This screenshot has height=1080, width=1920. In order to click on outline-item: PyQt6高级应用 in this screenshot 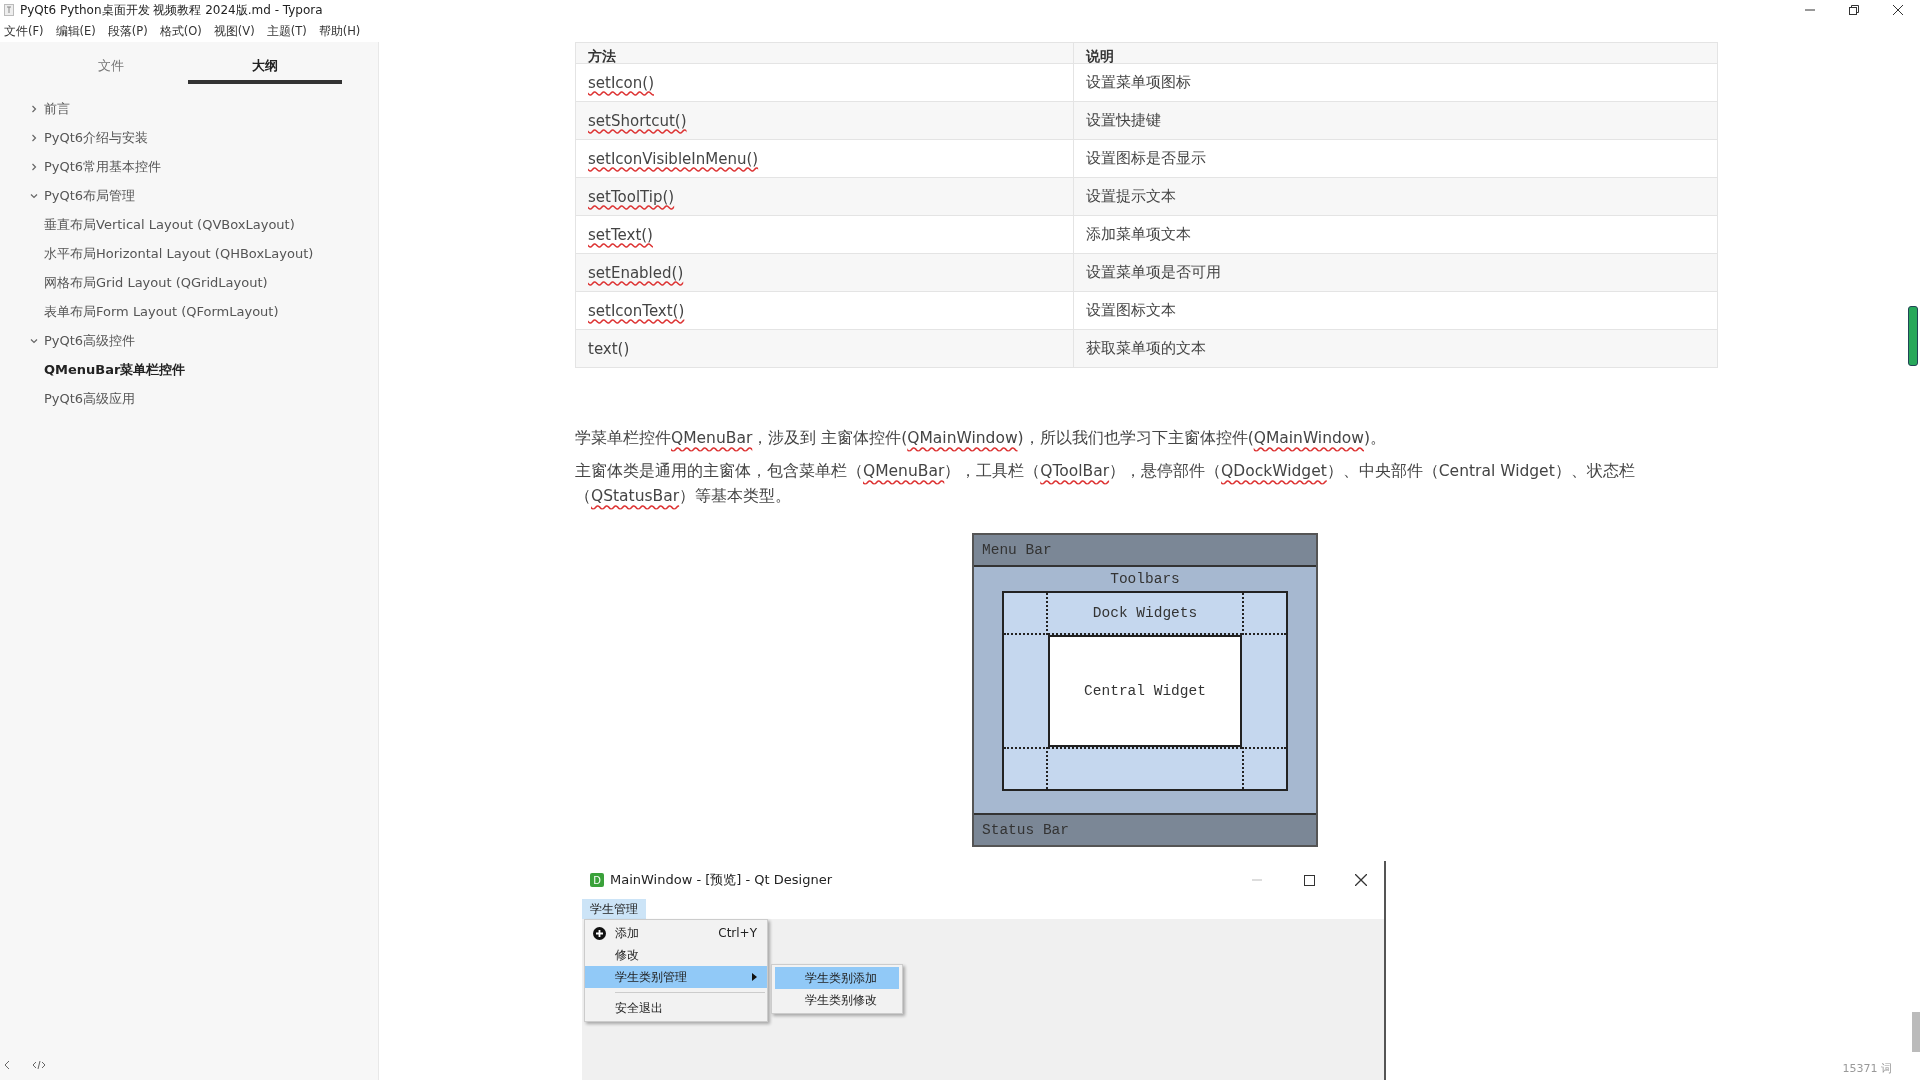, I will do `click(90, 398)`.